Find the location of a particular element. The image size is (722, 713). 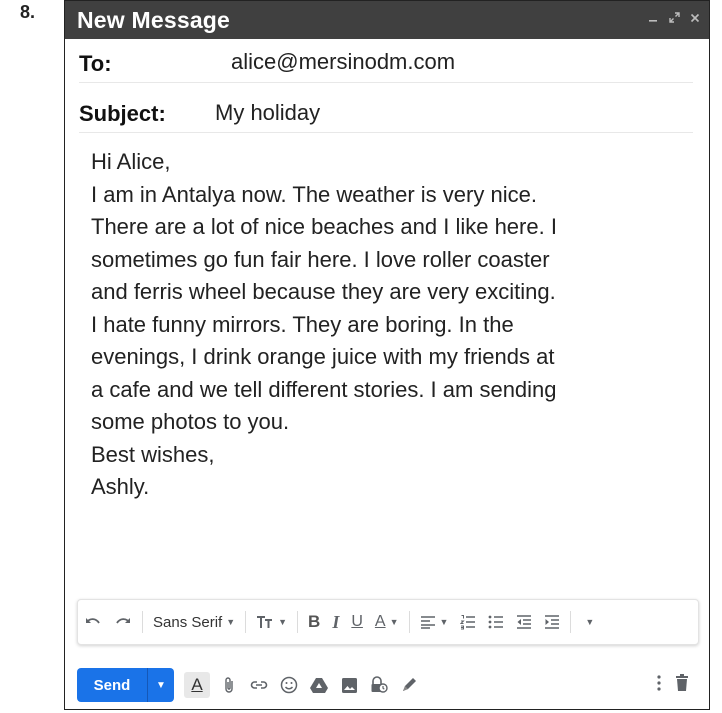

close-icon is located at coordinates (695, 18).